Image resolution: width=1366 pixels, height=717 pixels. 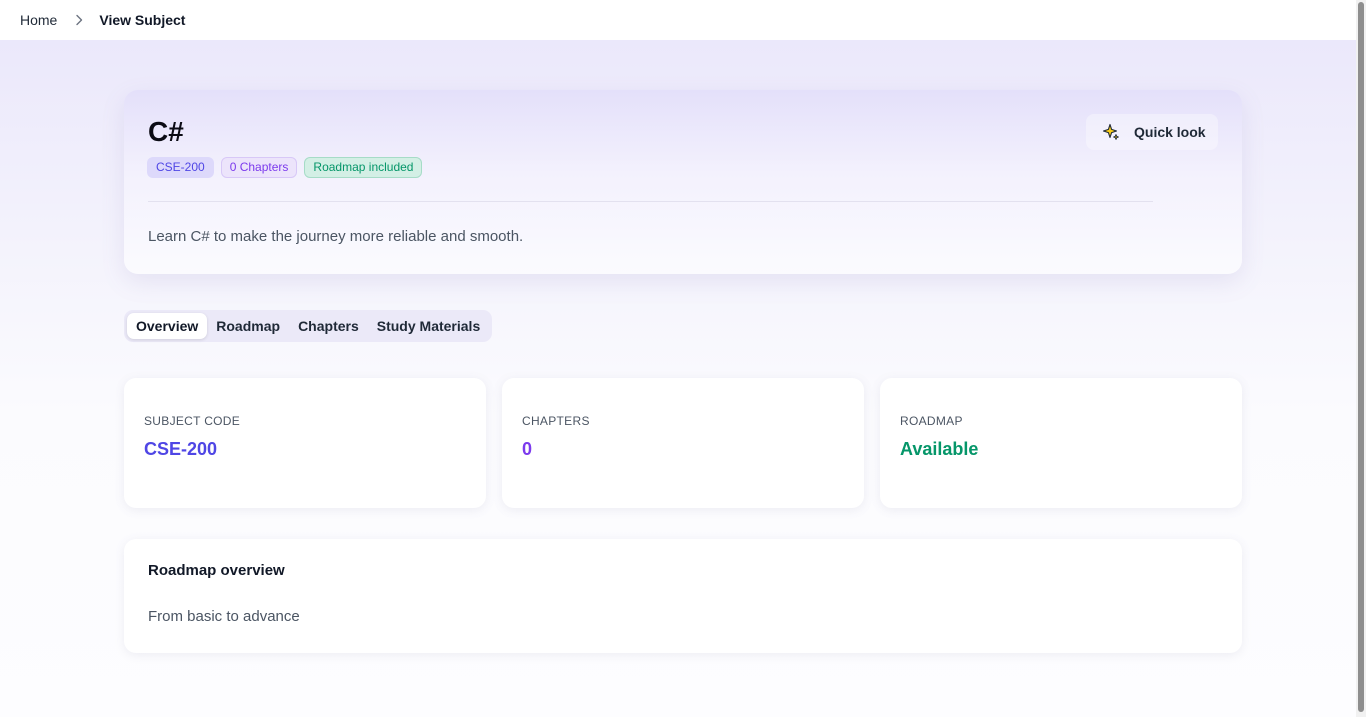 What do you see at coordinates (931, 421) in the screenshot?
I see `stat-label: ROADMAP` at bounding box center [931, 421].